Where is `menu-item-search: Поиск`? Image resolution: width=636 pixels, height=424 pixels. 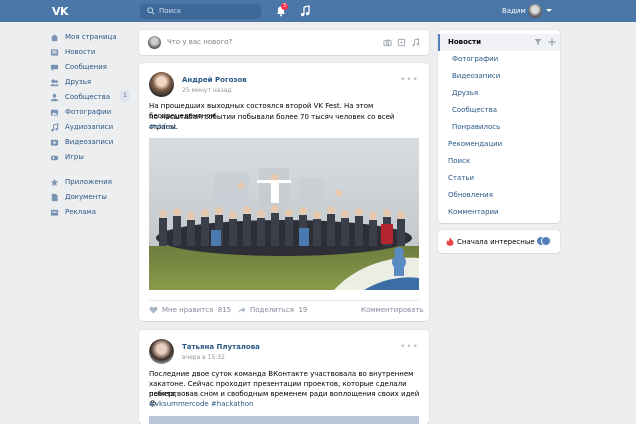 menu-item-search: Поиск is located at coordinates (459, 161).